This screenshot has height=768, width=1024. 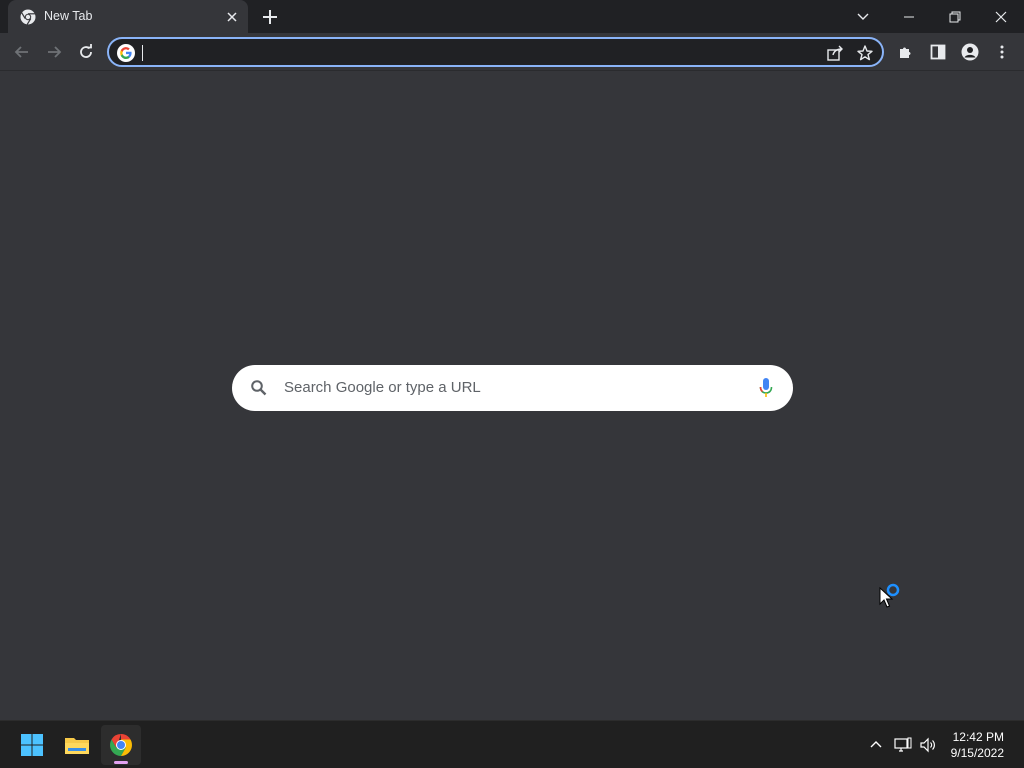 I want to click on forward-button, so click(x=54, y=52).